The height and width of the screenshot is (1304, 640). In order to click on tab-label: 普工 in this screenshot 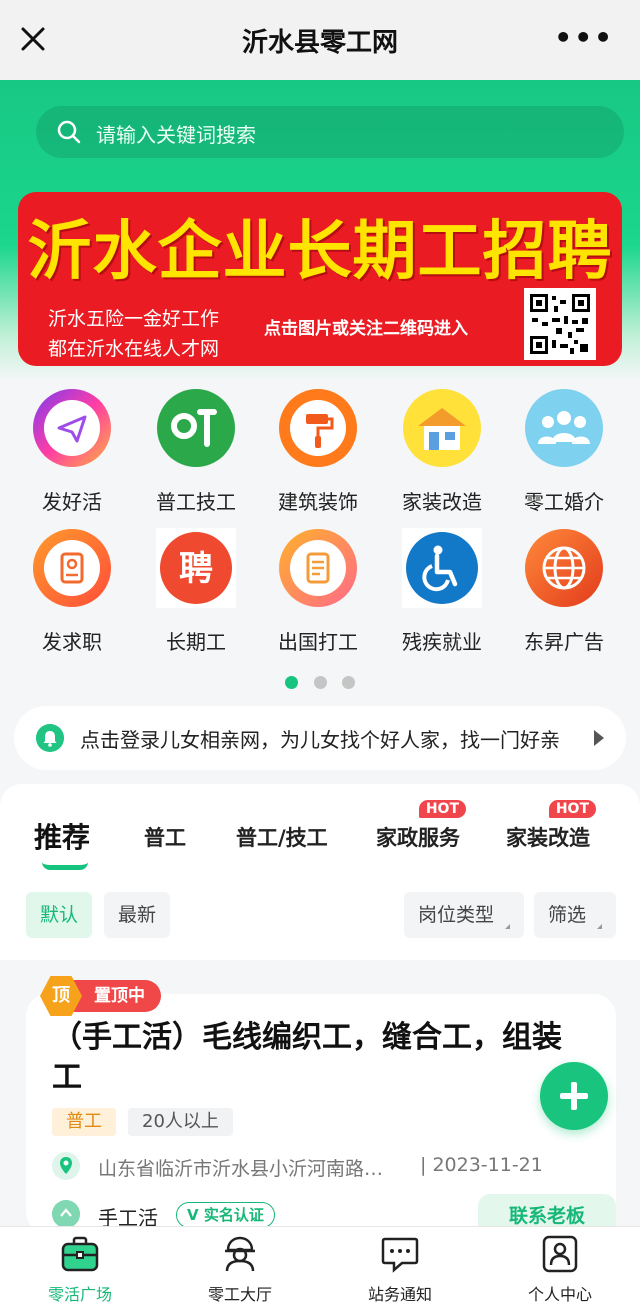, I will do `click(165, 838)`.